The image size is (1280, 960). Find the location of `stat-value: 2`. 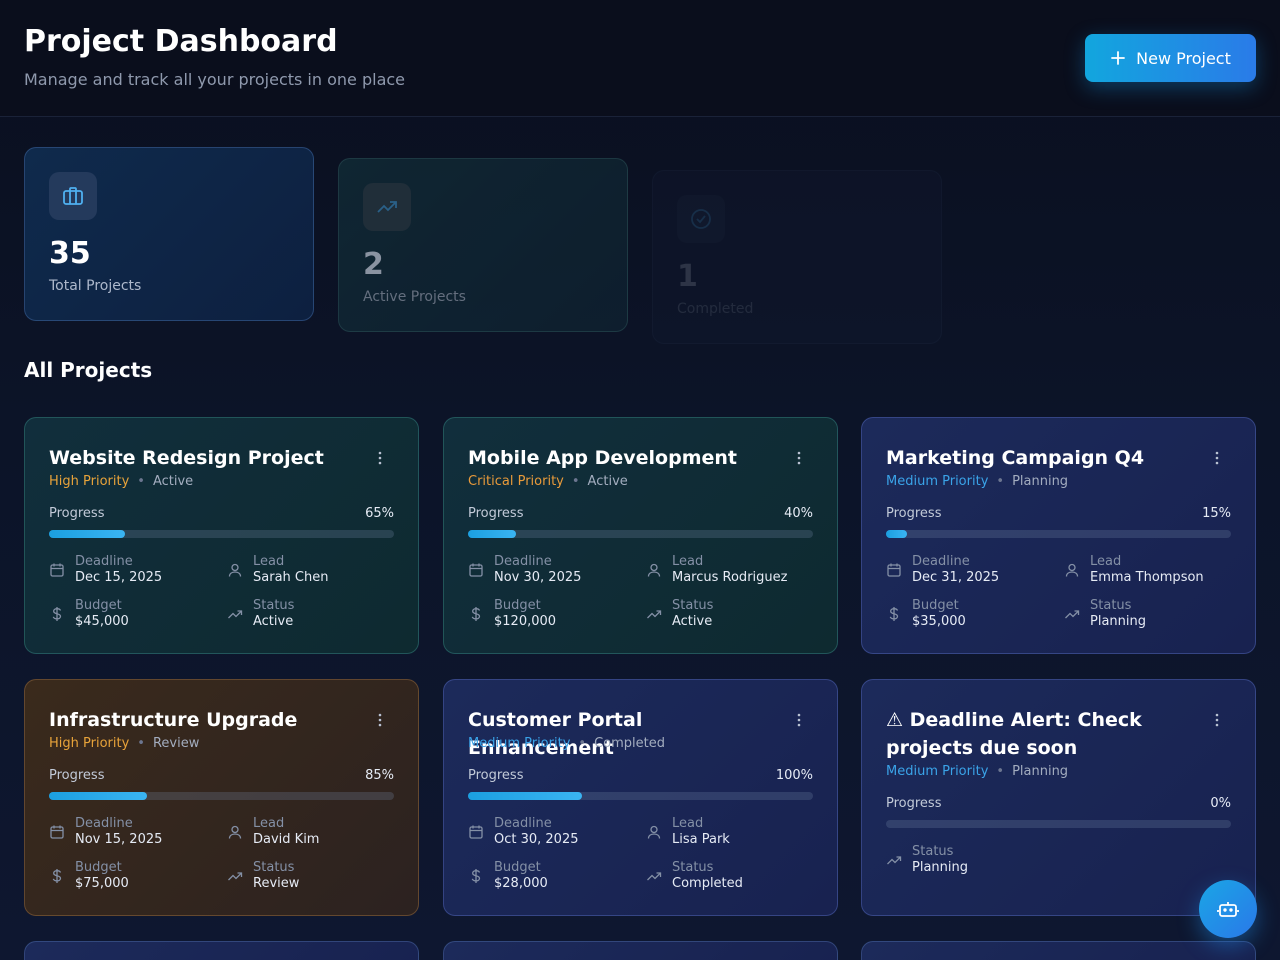

stat-value: 2 is located at coordinates (373, 264).